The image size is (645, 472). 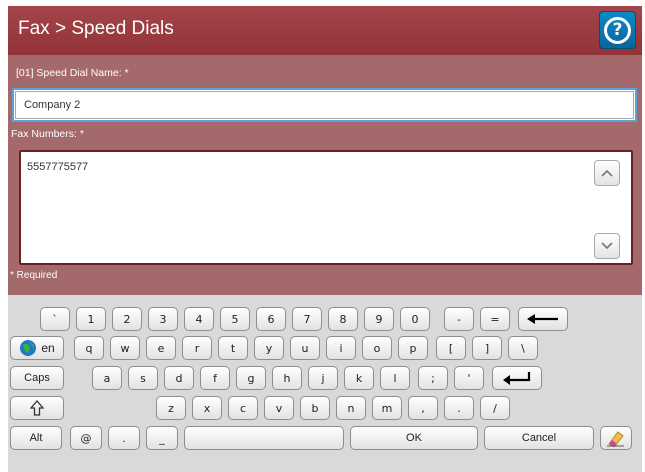 I want to click on space-bar, so click(x=264, y=438).